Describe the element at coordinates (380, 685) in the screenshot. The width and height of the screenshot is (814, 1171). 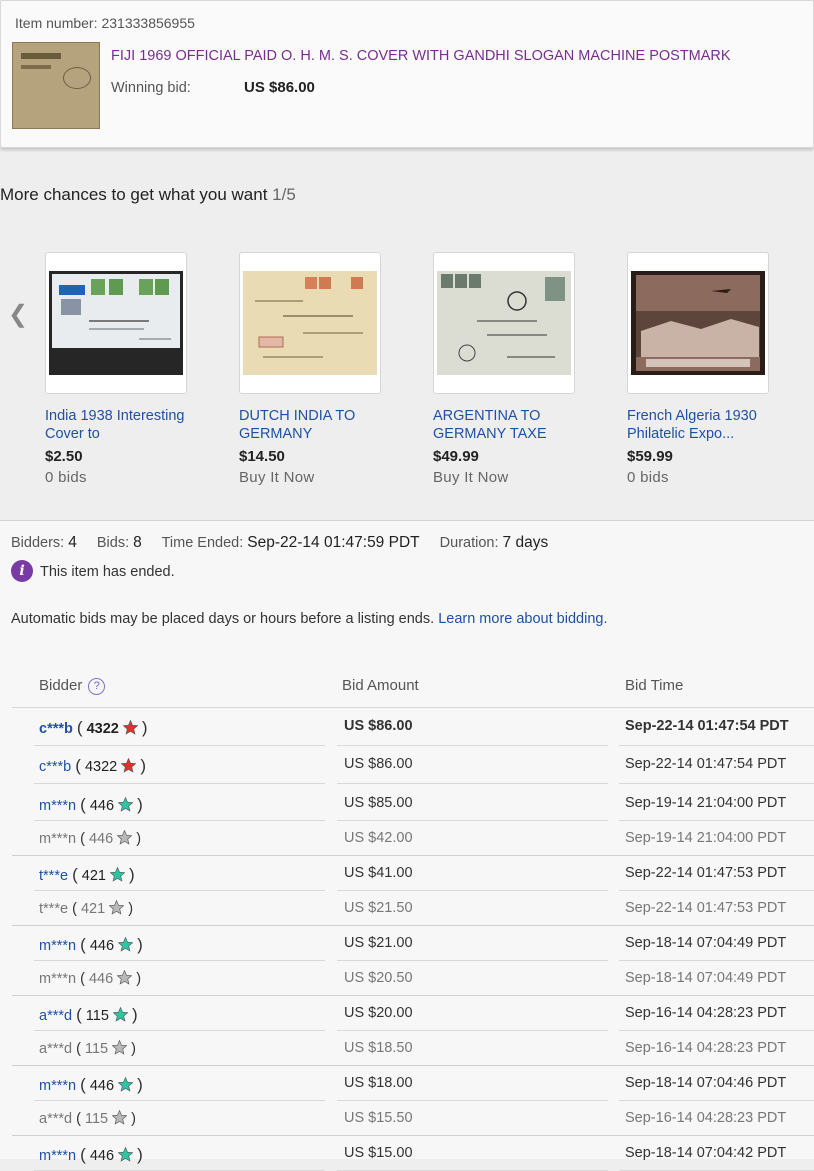
I see `bid-amount-column-header: Bid Amount` at that location.